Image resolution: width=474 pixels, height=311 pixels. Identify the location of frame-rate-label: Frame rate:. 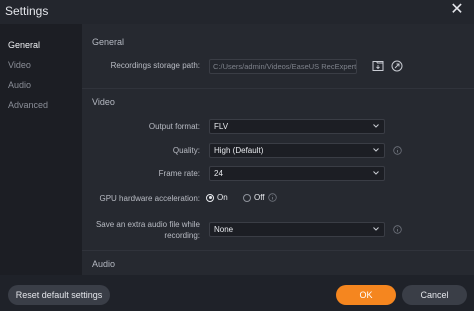
(179, 173).